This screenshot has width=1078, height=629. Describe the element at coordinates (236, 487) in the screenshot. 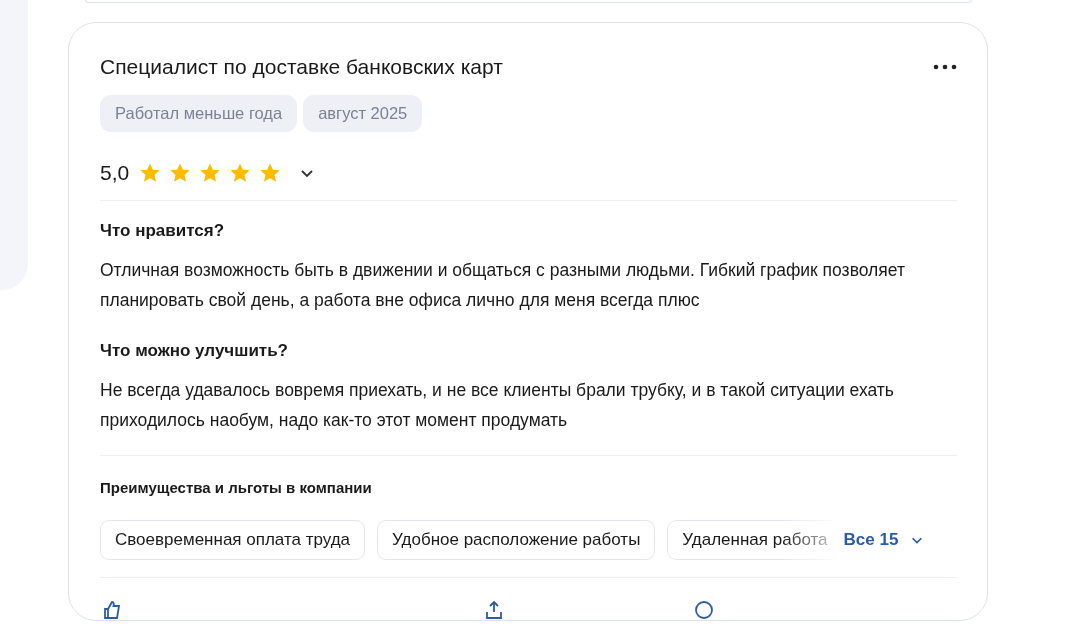

I see `benefits-title: Преимущества и льготы в компании` at that location.